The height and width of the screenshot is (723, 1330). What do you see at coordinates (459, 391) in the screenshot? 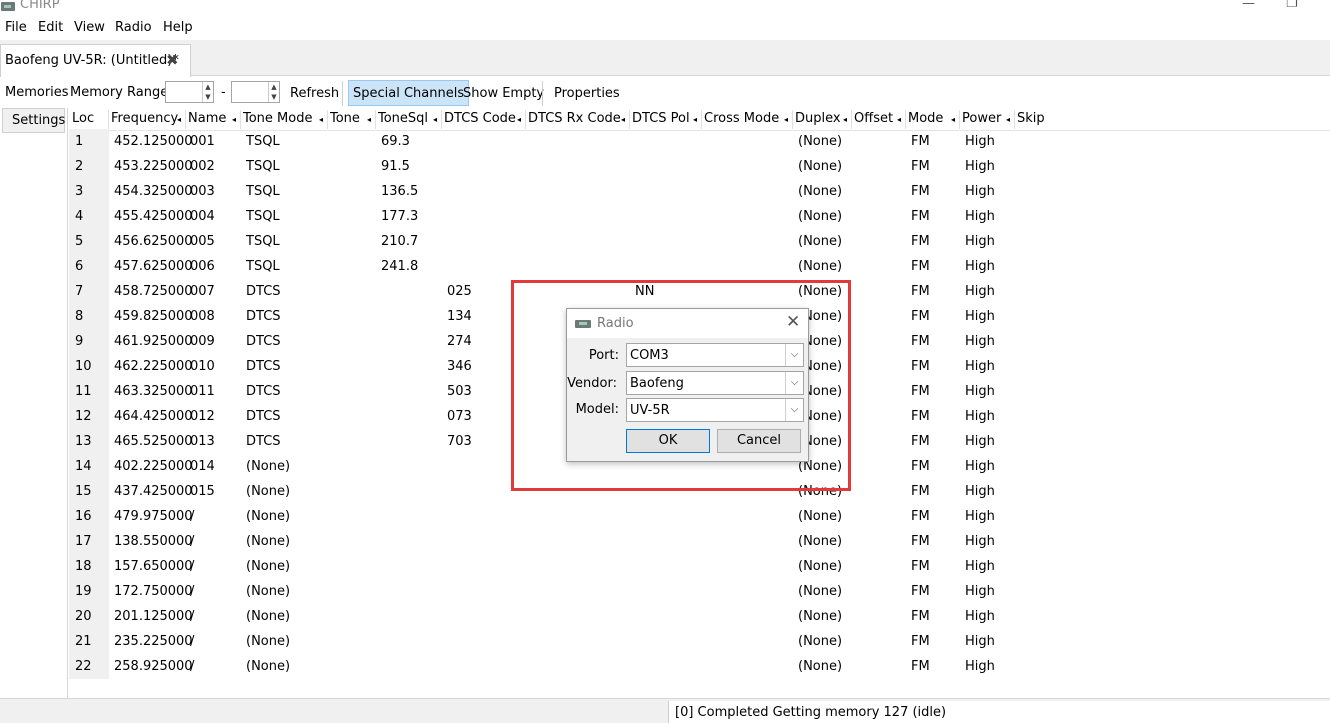
I see `cell-dtcs-code: 503` at bounding box center [459, 391].